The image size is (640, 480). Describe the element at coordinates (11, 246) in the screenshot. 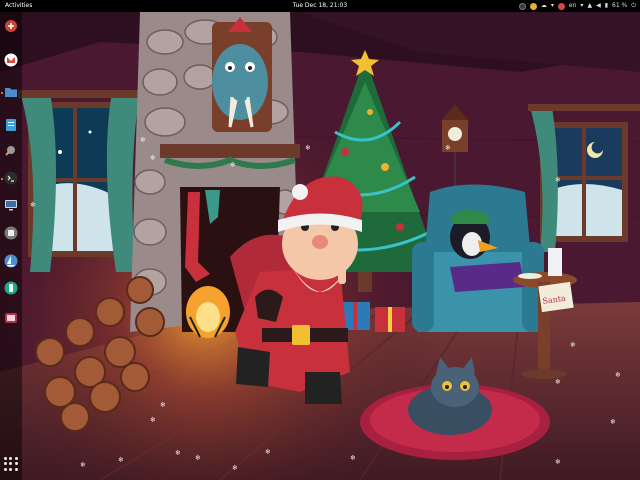

I see `dock` at that location.